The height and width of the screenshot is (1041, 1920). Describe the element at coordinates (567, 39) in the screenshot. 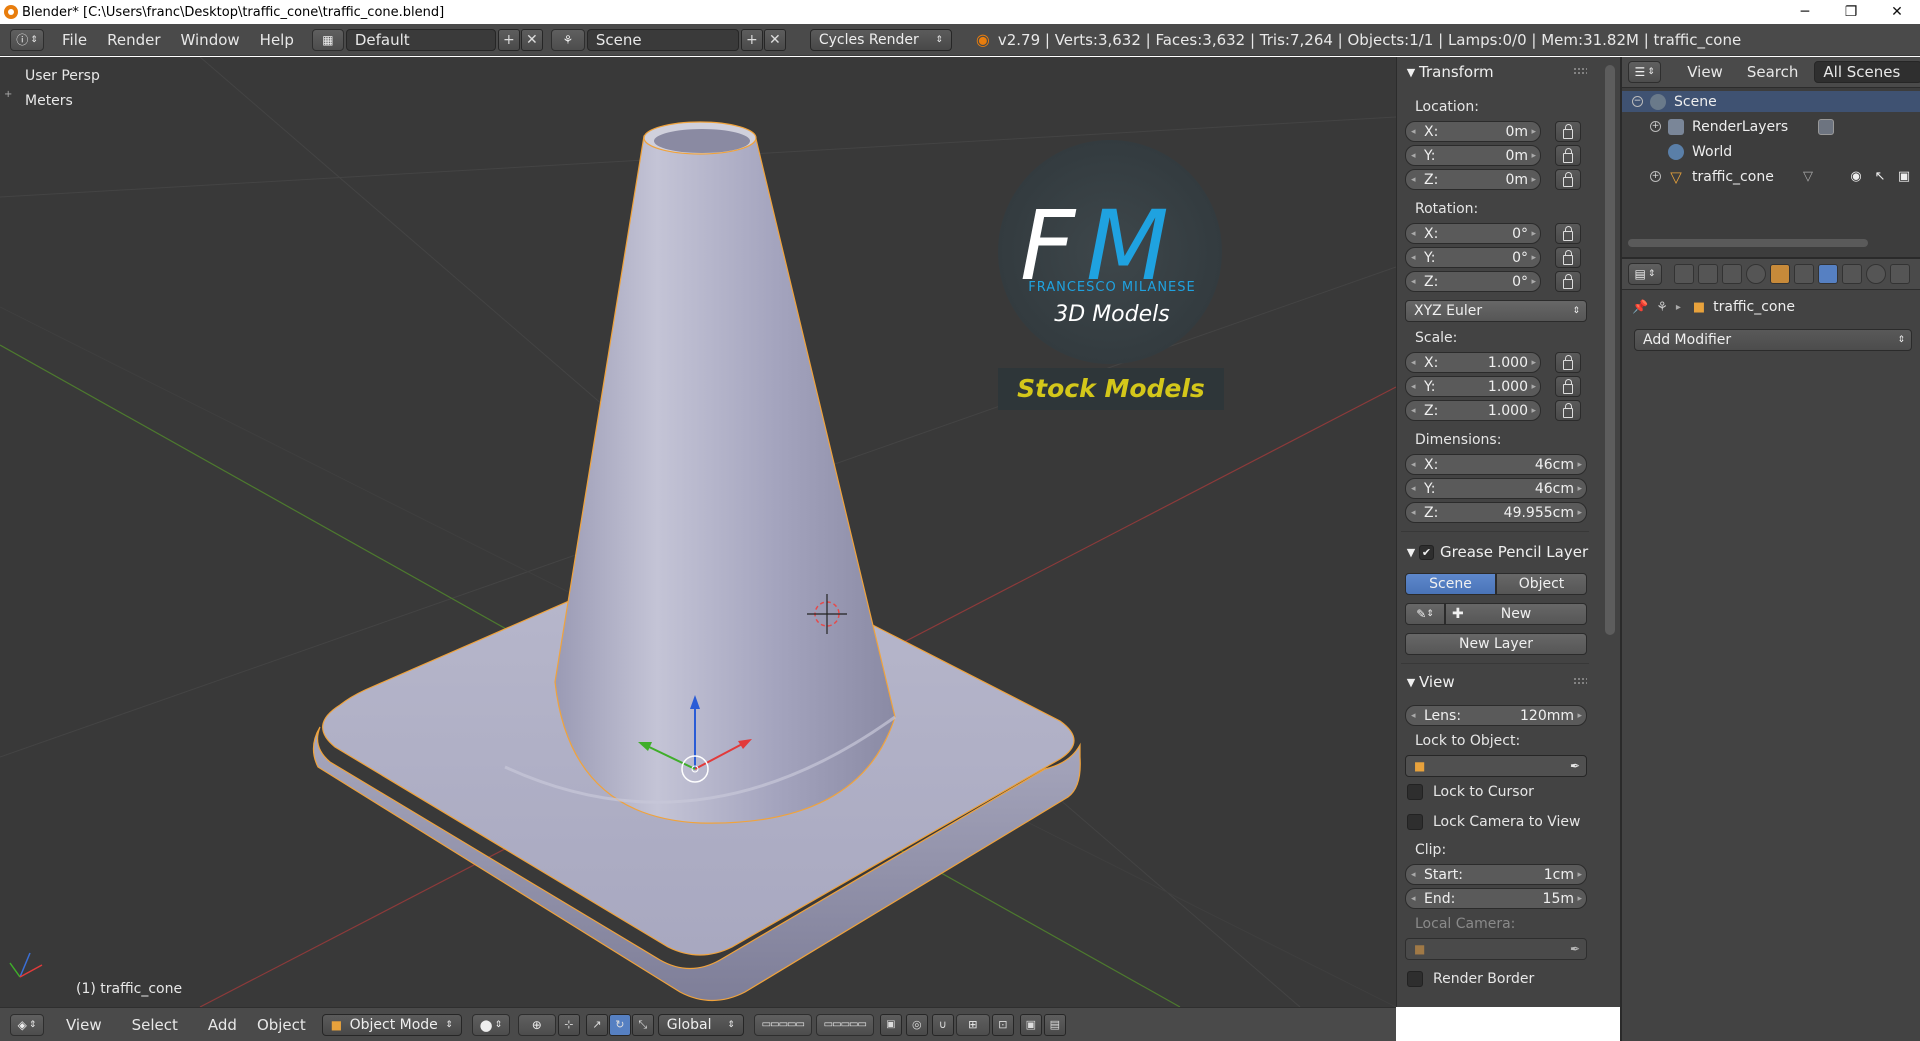

I see `scene-icon: ⚘` at that location.